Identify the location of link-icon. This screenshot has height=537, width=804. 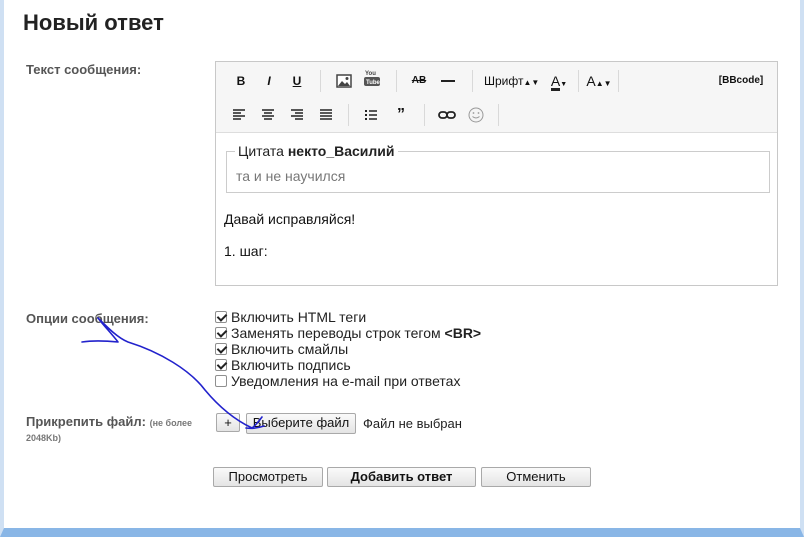
(447, 115).